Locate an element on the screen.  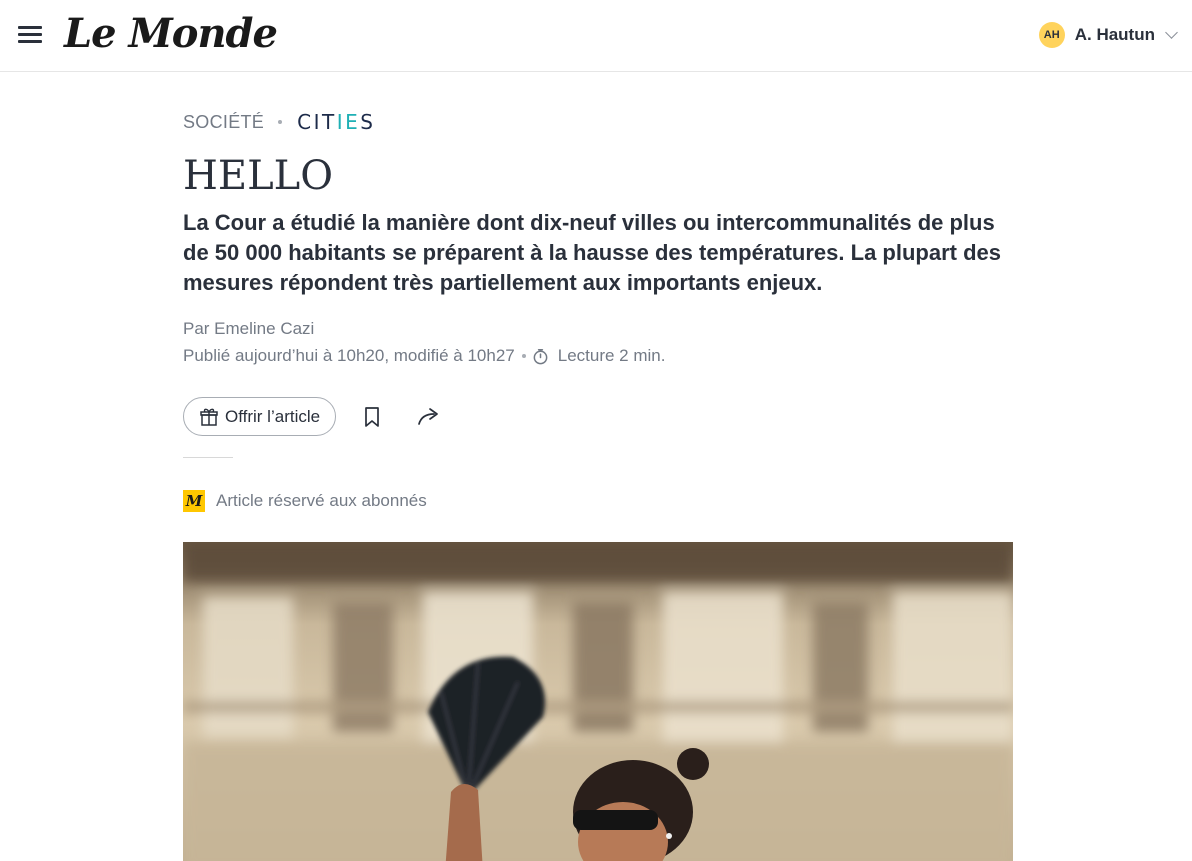
kicker-separator is located at coordinates (280, 122).